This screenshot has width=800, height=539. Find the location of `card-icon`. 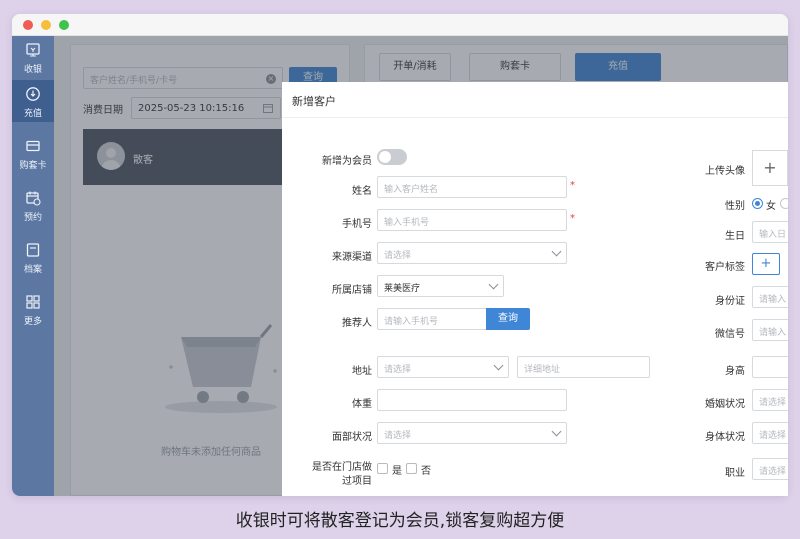

card-icon is located at coordinates (33, 146).